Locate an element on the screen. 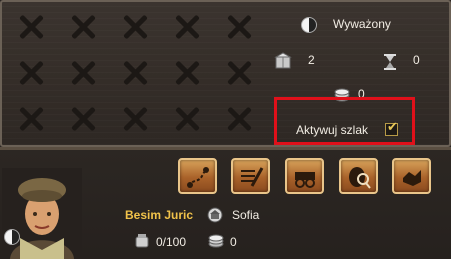 This screenshot has height=259, width=451. balance-label: Wyważony is located at coordinates (362, 24).